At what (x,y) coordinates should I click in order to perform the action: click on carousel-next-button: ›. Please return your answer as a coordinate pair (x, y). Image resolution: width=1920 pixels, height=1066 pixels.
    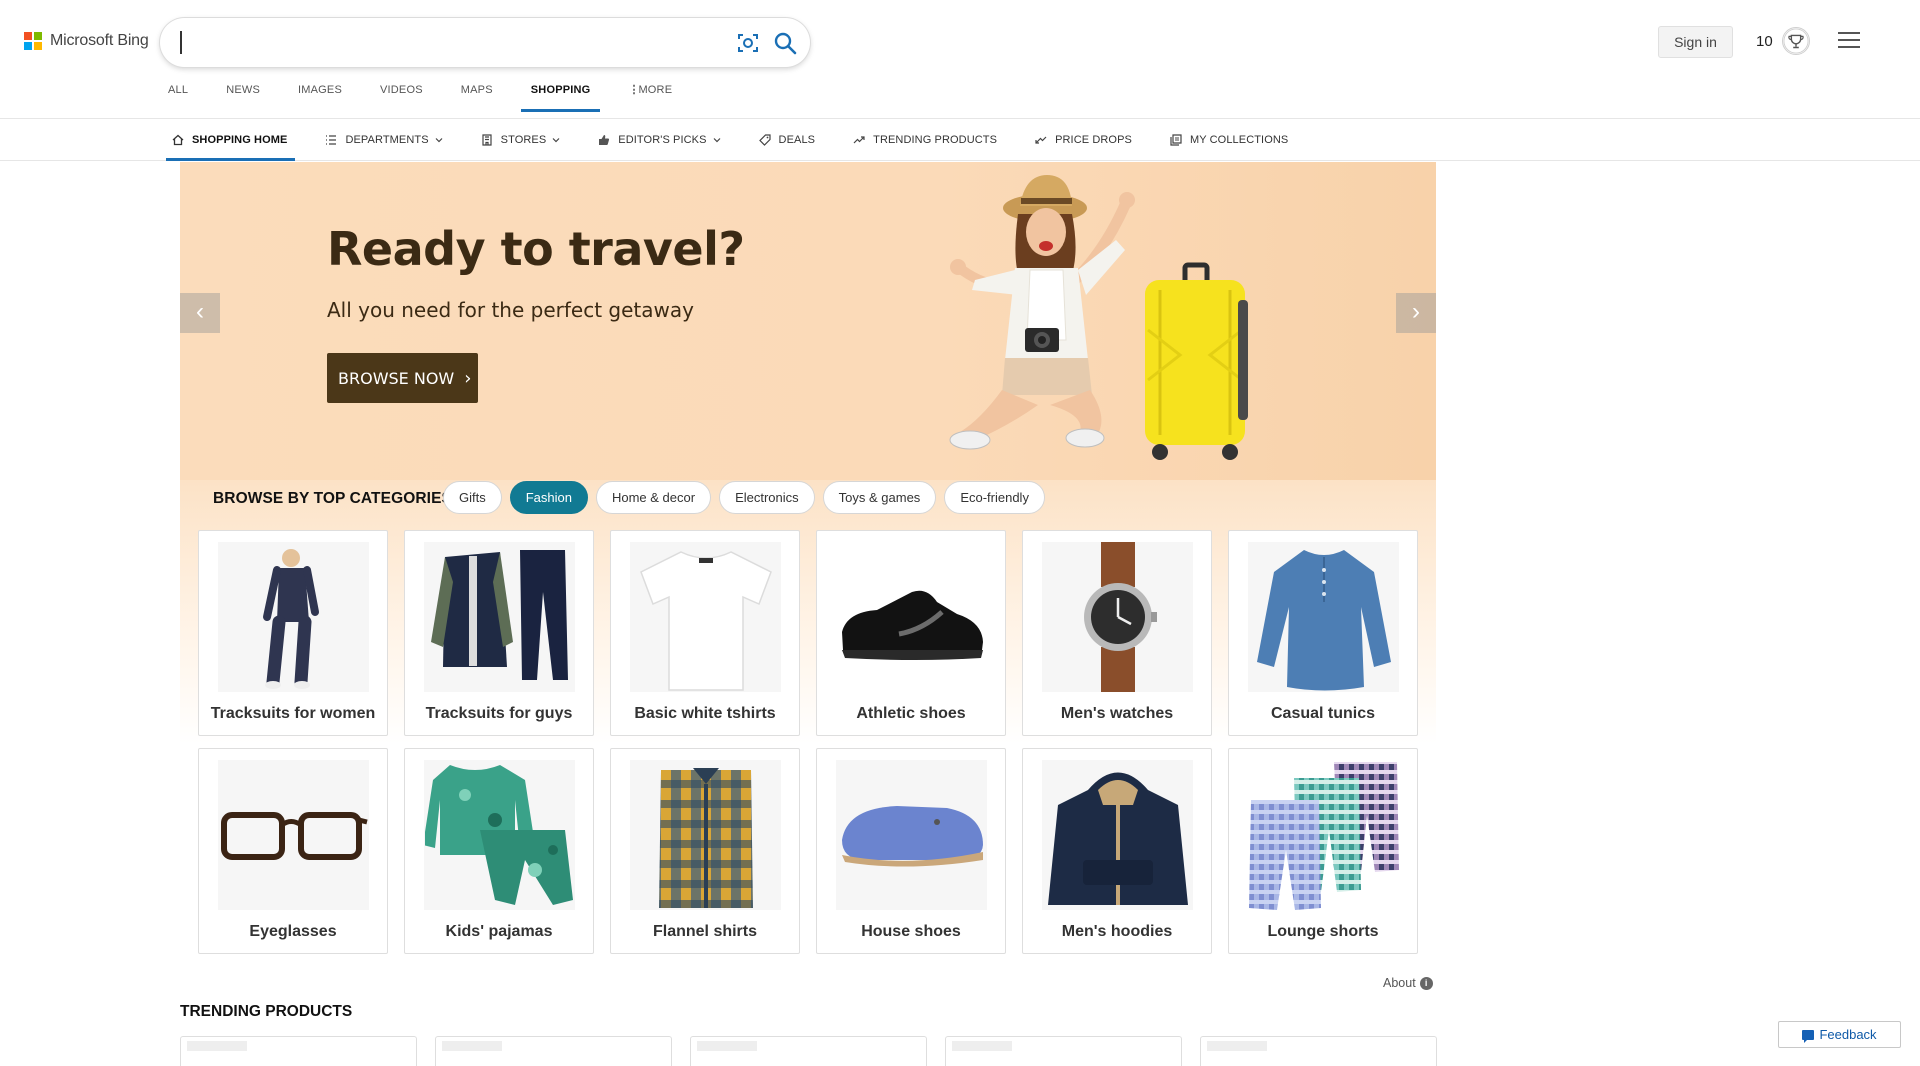
    Looking at the image, I should click on (1416, 313).